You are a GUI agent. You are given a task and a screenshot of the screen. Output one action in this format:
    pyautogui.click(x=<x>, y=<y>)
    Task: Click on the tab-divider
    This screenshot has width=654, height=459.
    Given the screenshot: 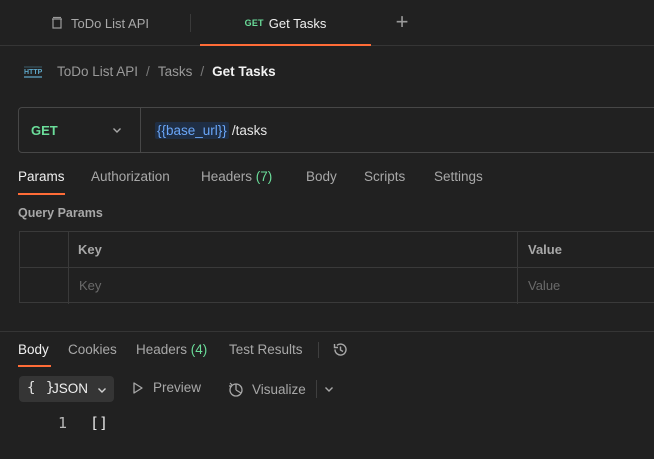 What is the action you would take?
    pyautogui.click(x=190, y=23)
    